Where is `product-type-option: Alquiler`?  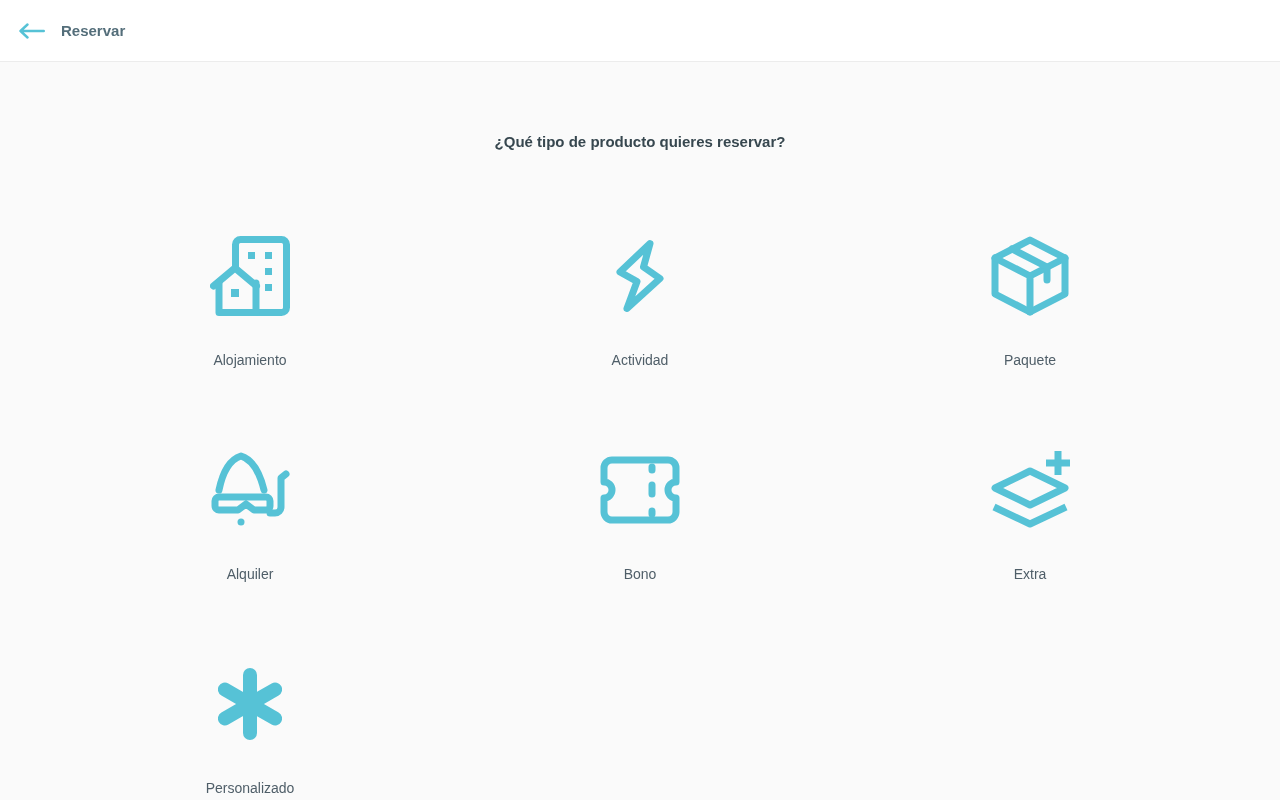
product-type-option: Alquiler is located at coordinates (250, 516).